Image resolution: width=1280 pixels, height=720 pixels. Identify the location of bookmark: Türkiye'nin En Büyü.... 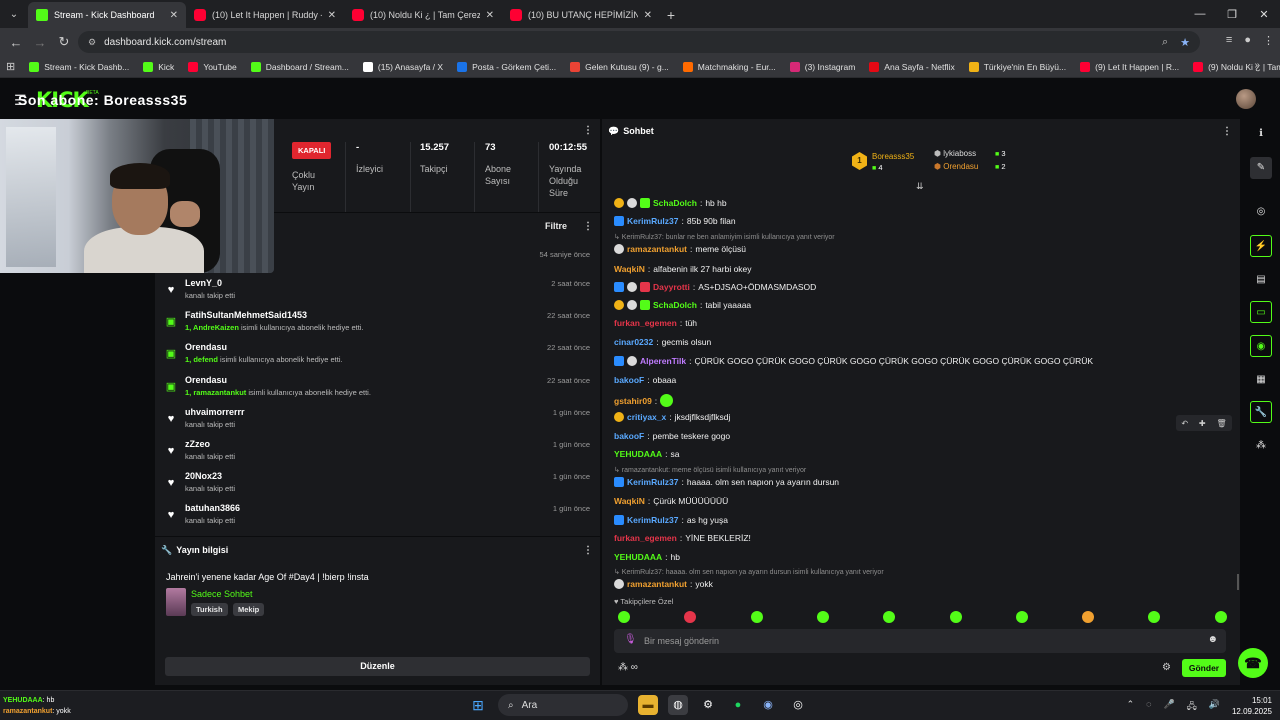
(1017, 66).